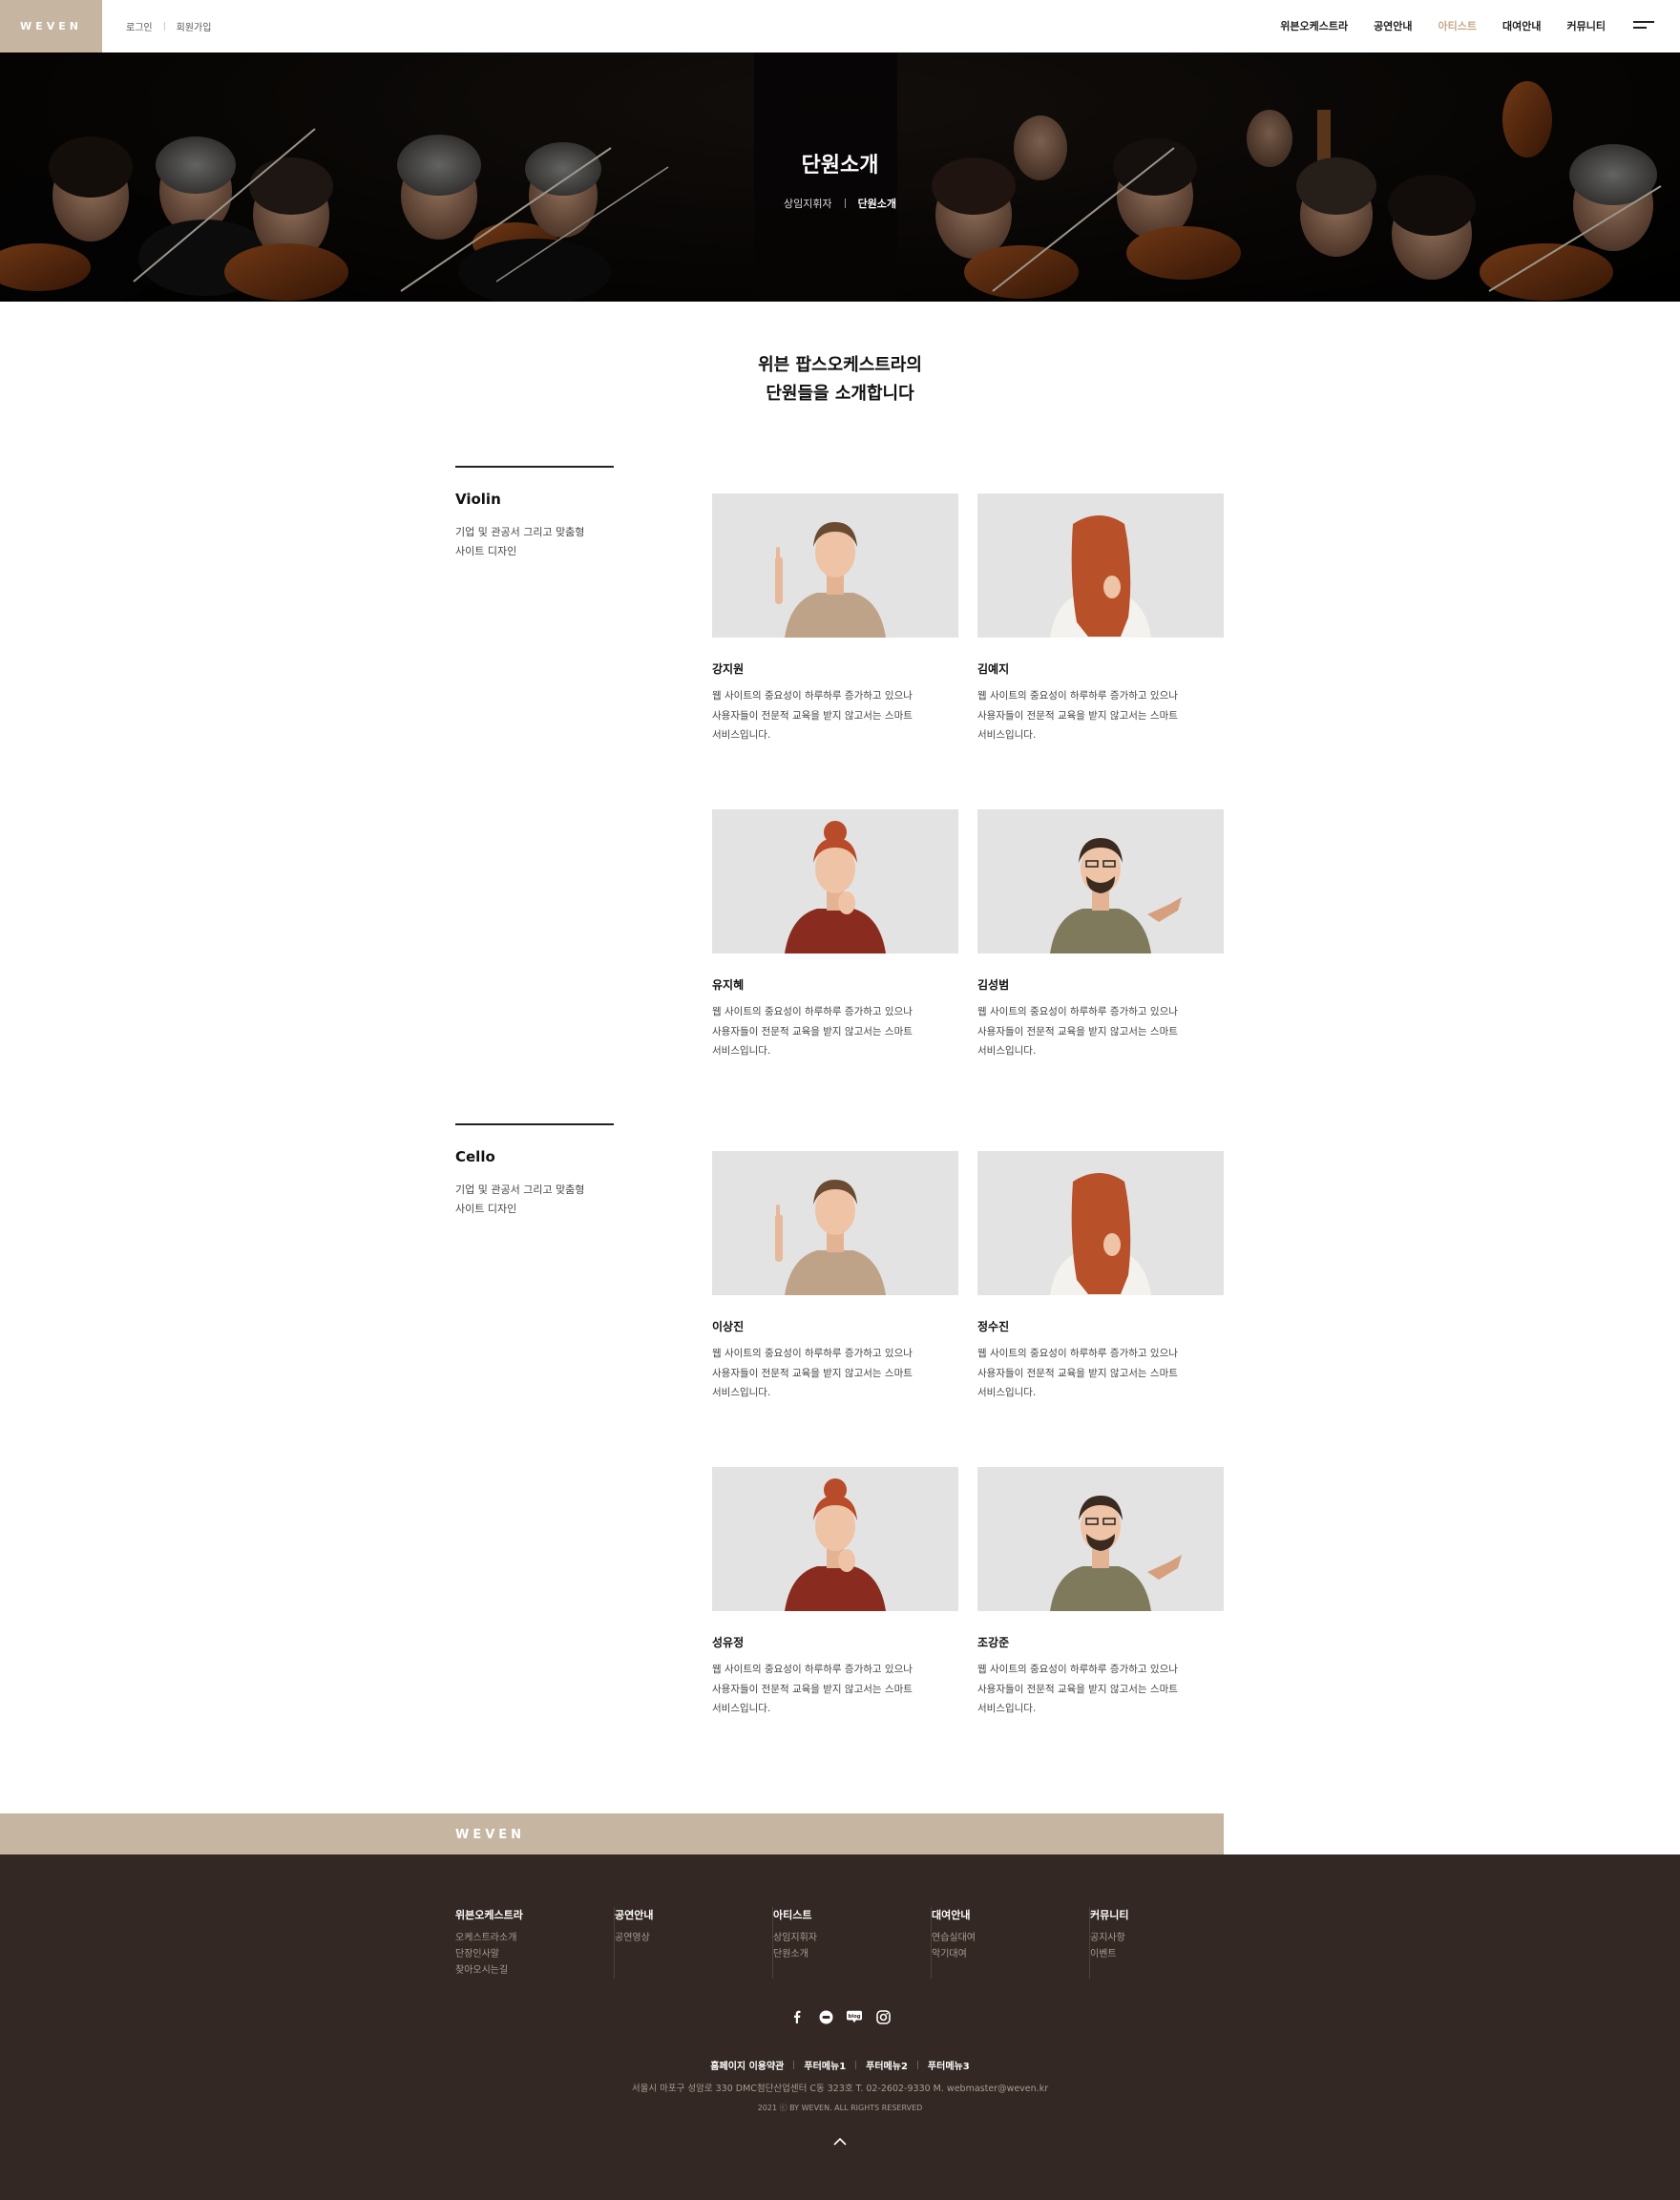 This screenshot has height=2200, width=1680. What do you see at coordinates (534, 1954) in the screenshot?
I see `footer-link: 단장인사말` at bounding box center [534, 1954].